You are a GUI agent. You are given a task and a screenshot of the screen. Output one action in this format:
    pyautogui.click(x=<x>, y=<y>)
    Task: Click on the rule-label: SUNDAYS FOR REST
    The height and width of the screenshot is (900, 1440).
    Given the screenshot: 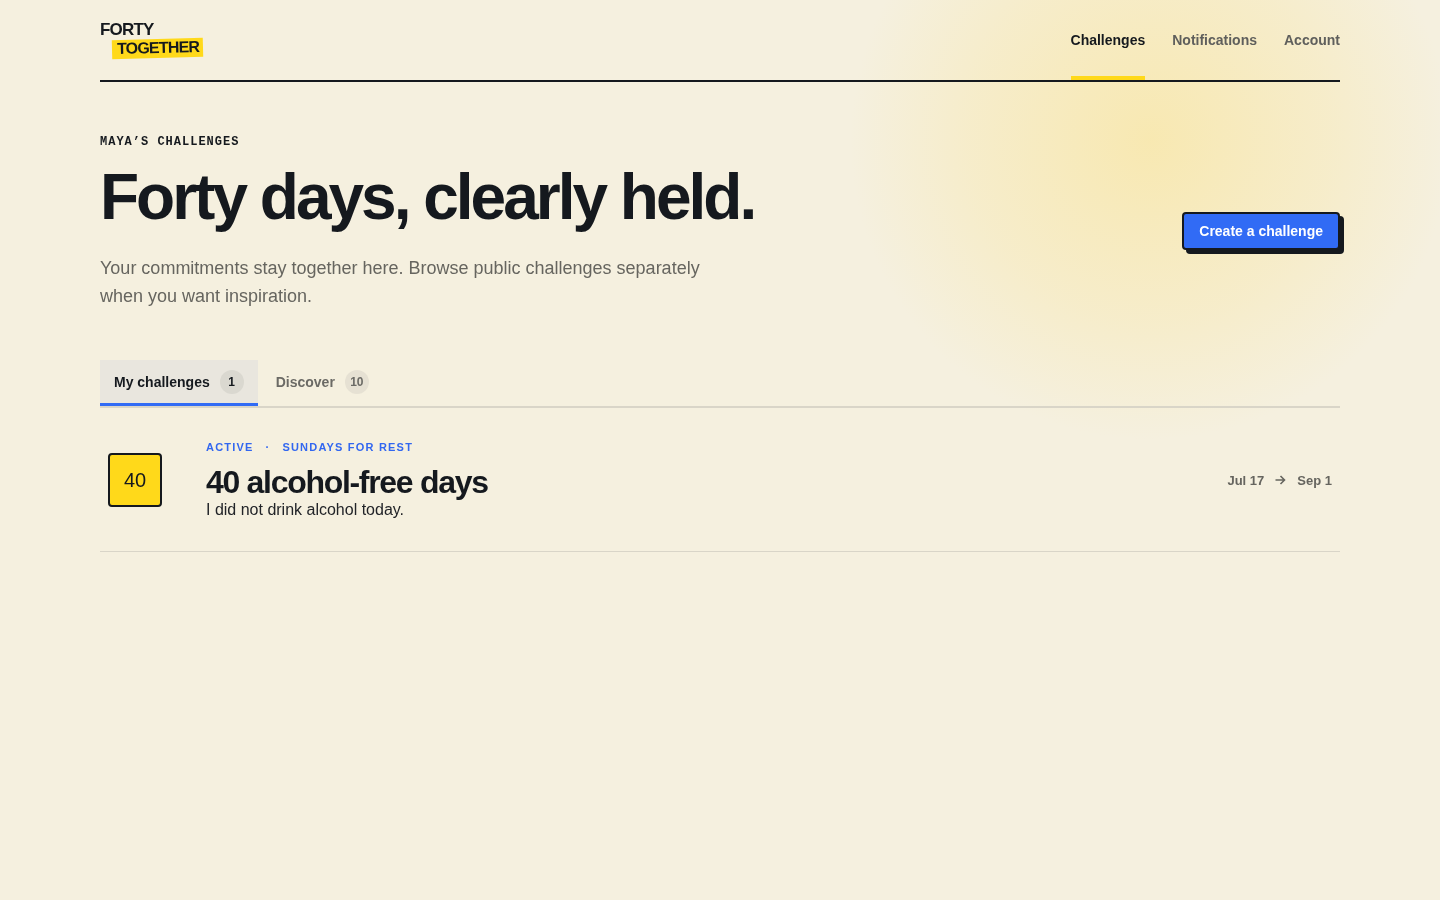 What is the action you would take?
    pyautogui.click(x=348, y=447)
    